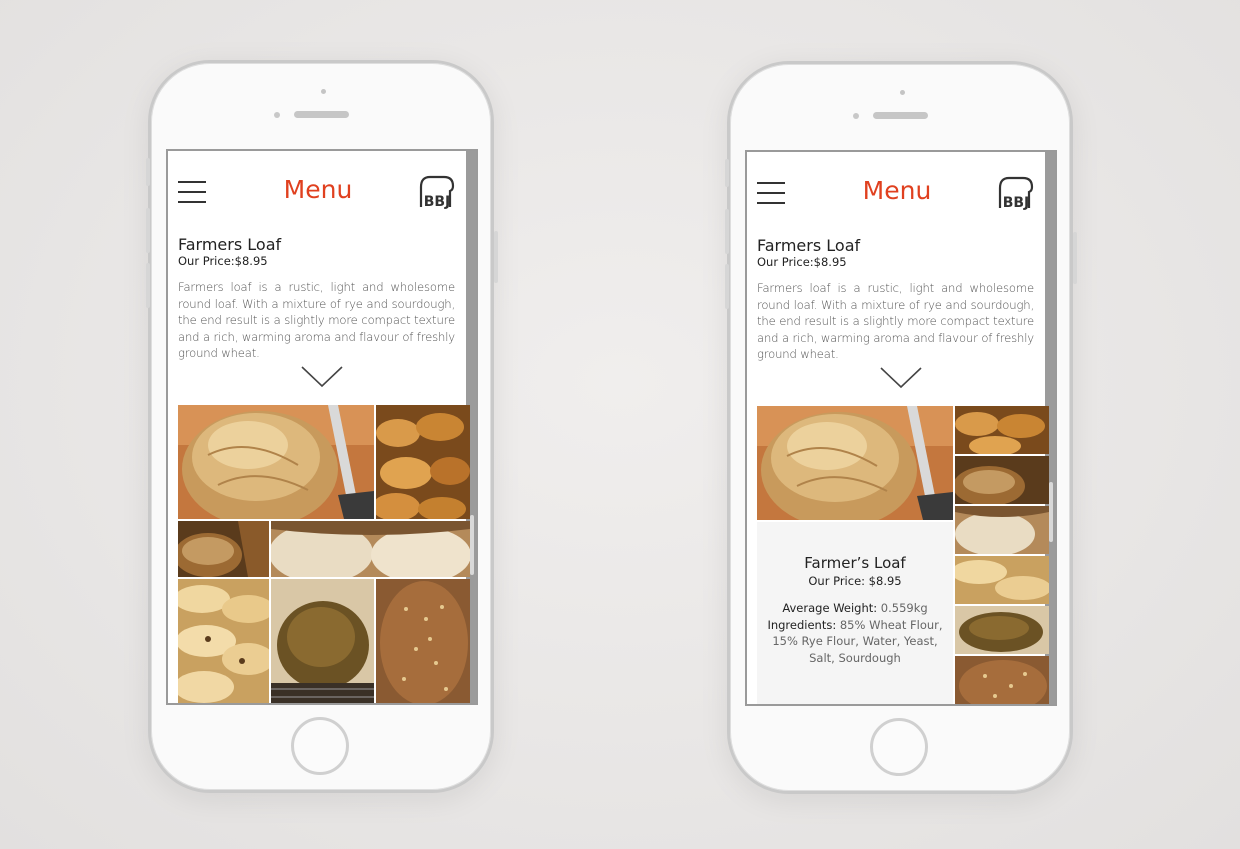 Image resolution: width=1240 pixels, height=849 pixels. Describe the element at coordinates (830, 608) in the screenshot. I see `weight-label: Average Weight:` at that location.